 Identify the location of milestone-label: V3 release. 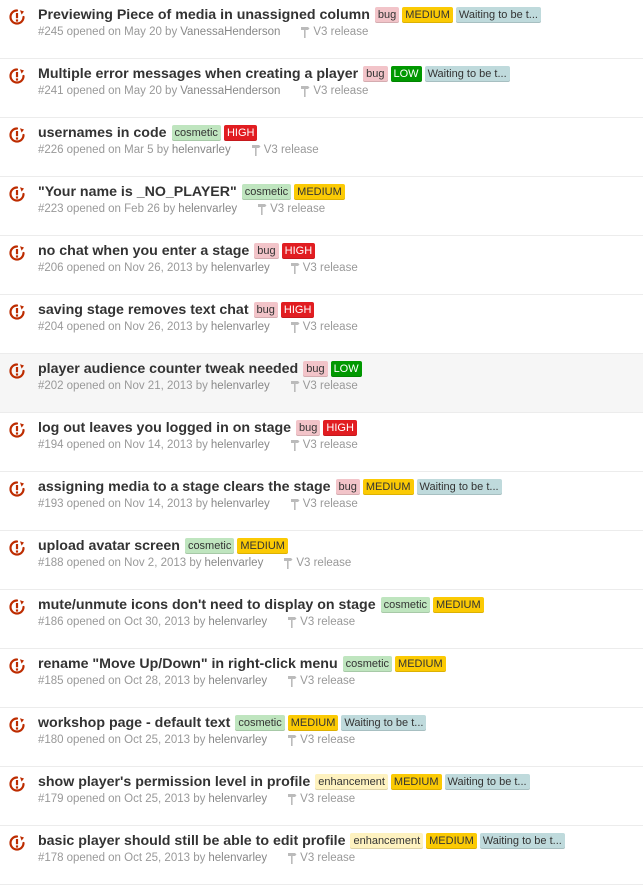
(328, 681).